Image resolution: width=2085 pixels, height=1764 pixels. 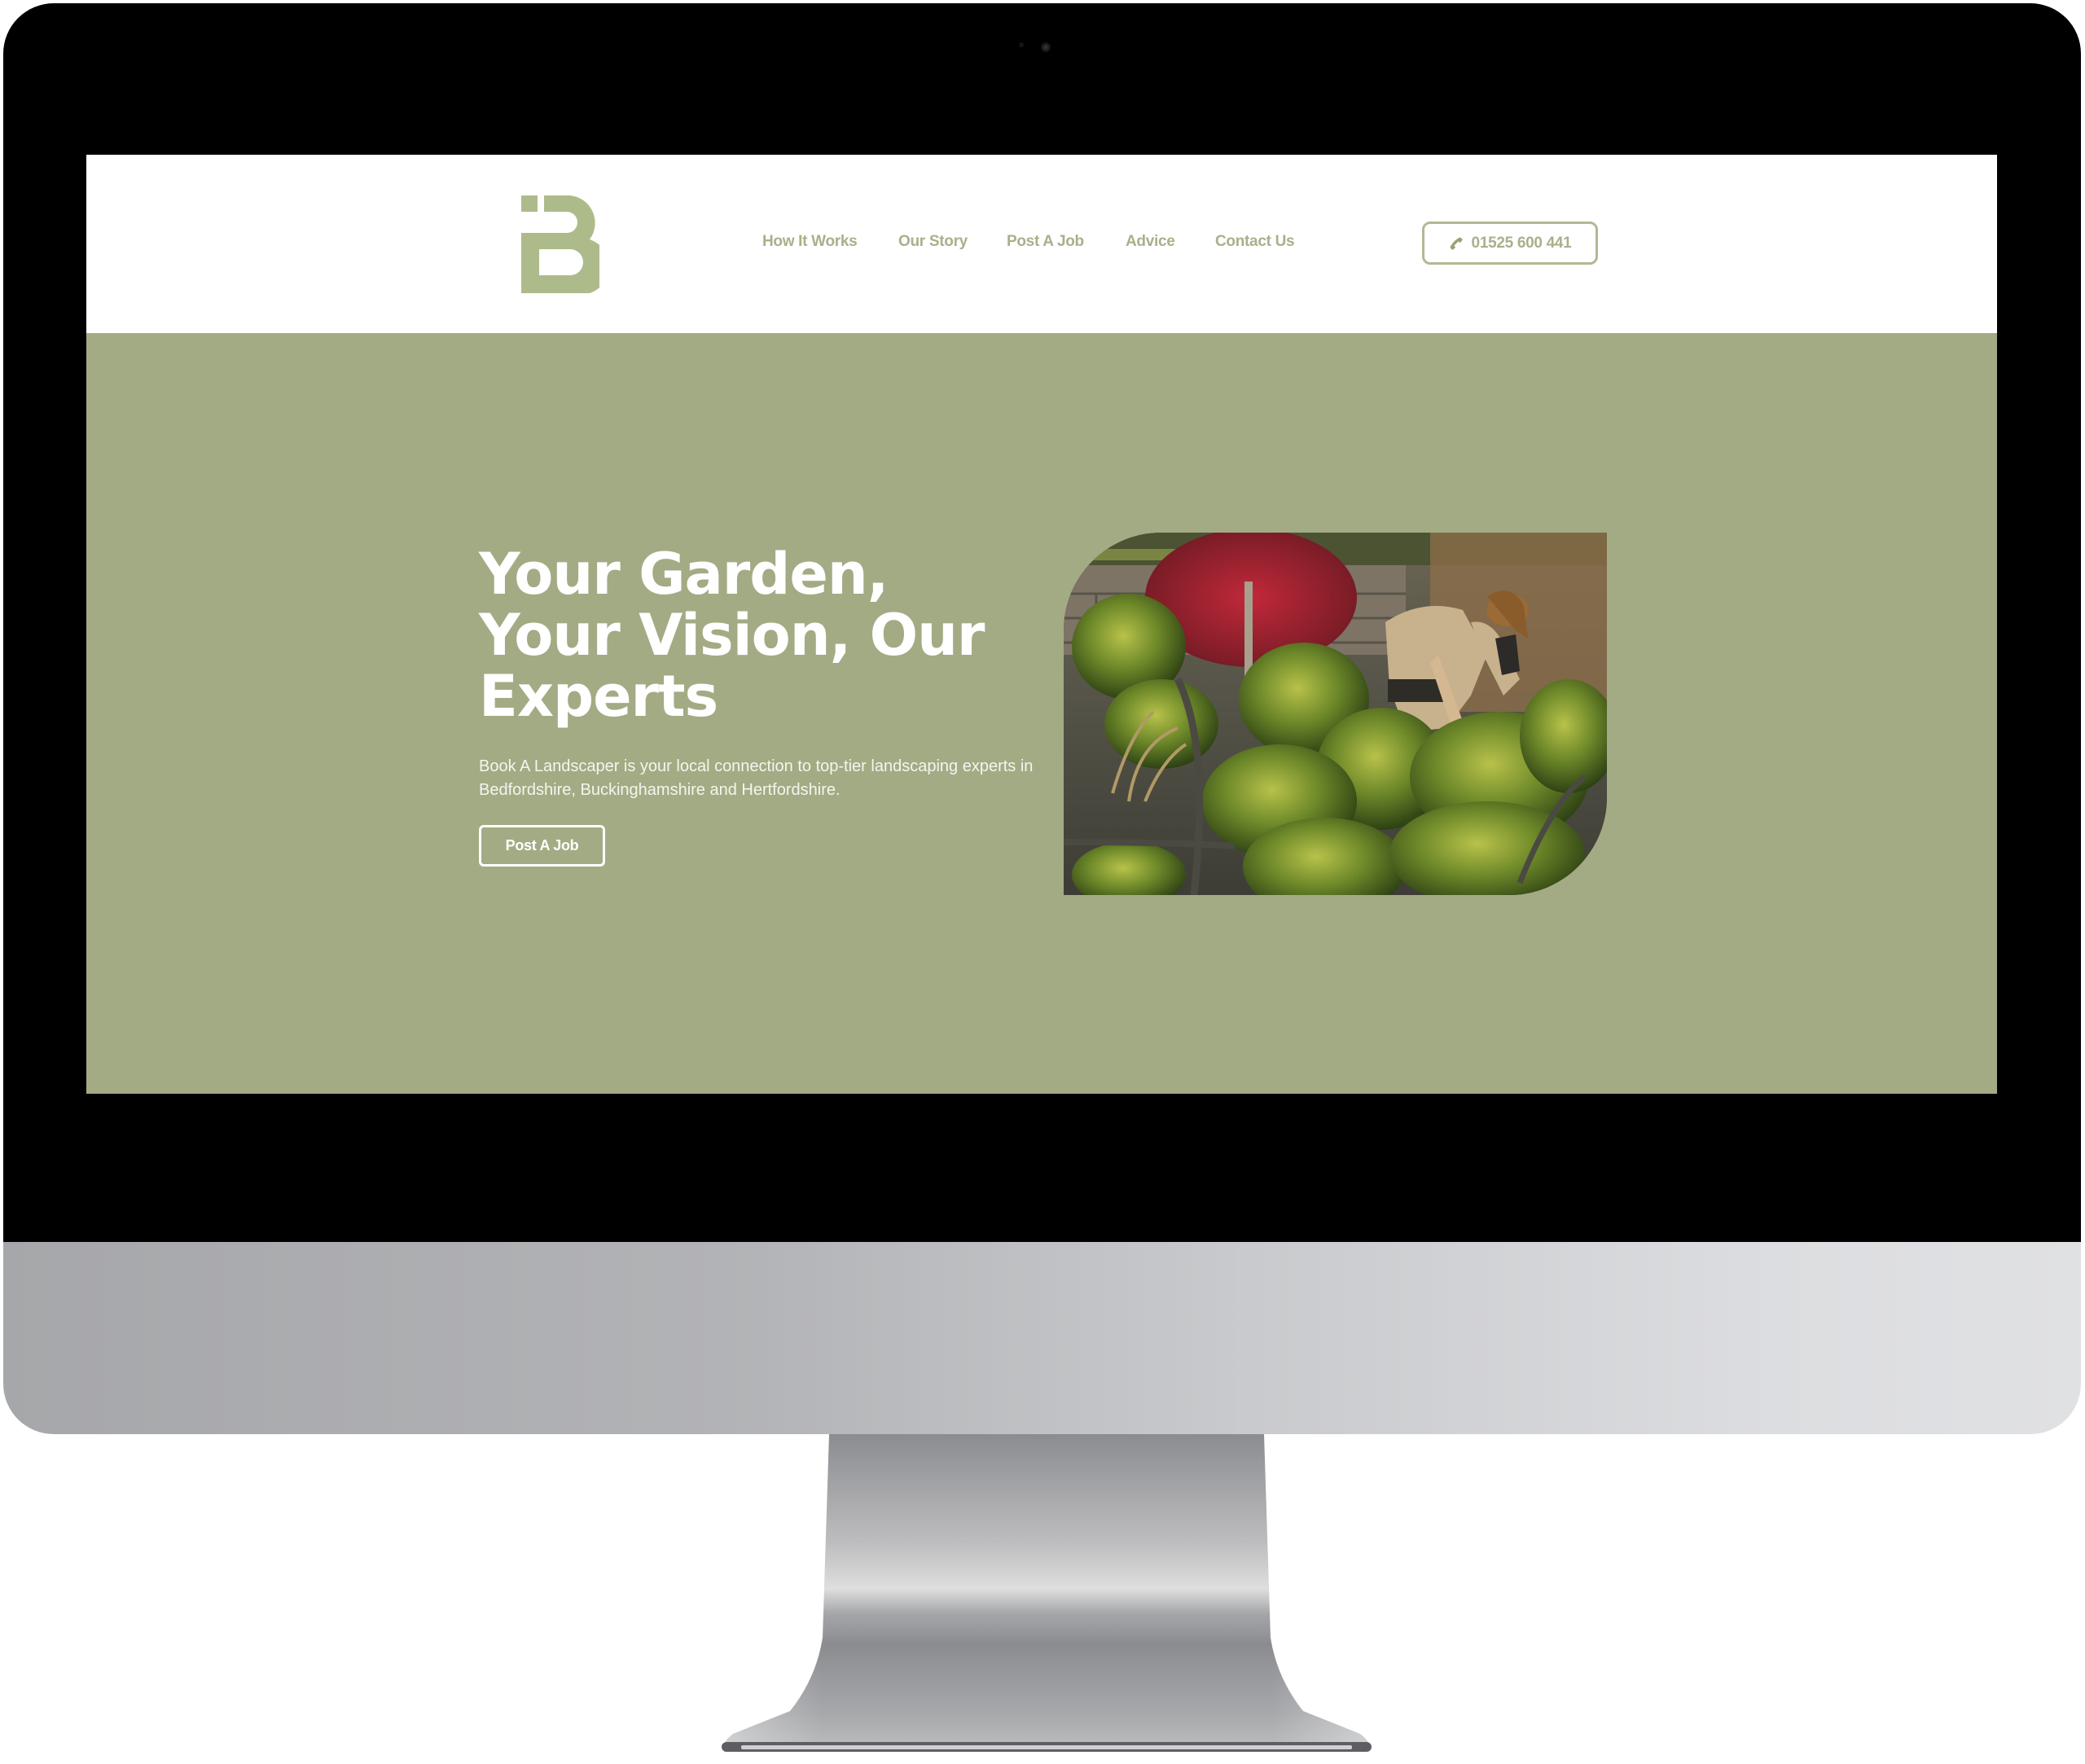 I want to click on post-a-job-button: Post A Job, so click(x=542, y=846).